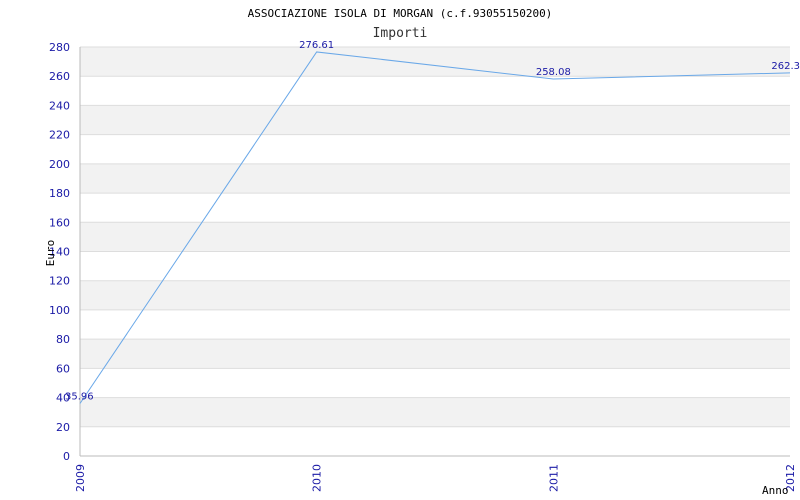  I want to click on data-label: 262.3, so click(785, 66).